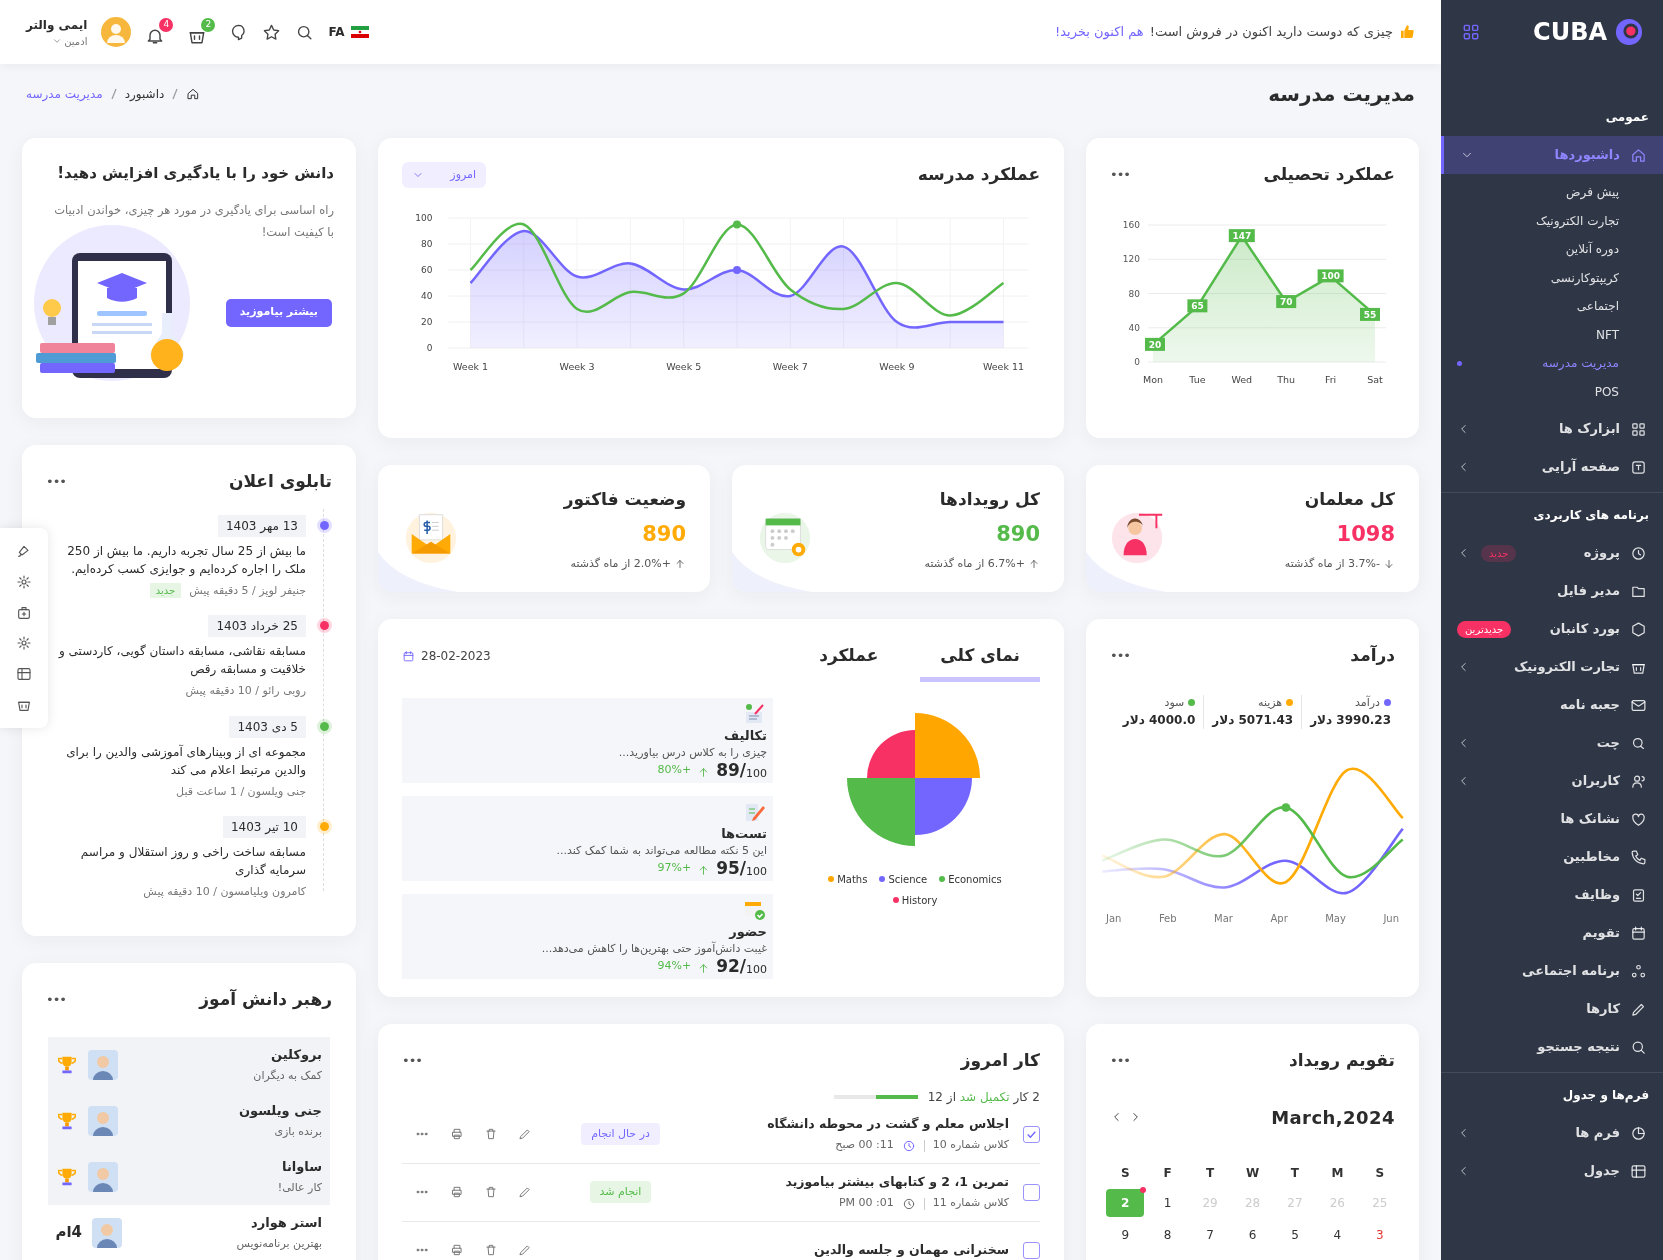 The width and height of the screenshot is (1663, 1260). I want to click on sidebar-item: فرم ها, so click(1552, 1133).